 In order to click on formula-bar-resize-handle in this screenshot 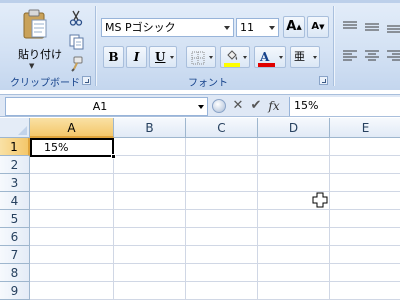, I will do `click(219, 106)`.